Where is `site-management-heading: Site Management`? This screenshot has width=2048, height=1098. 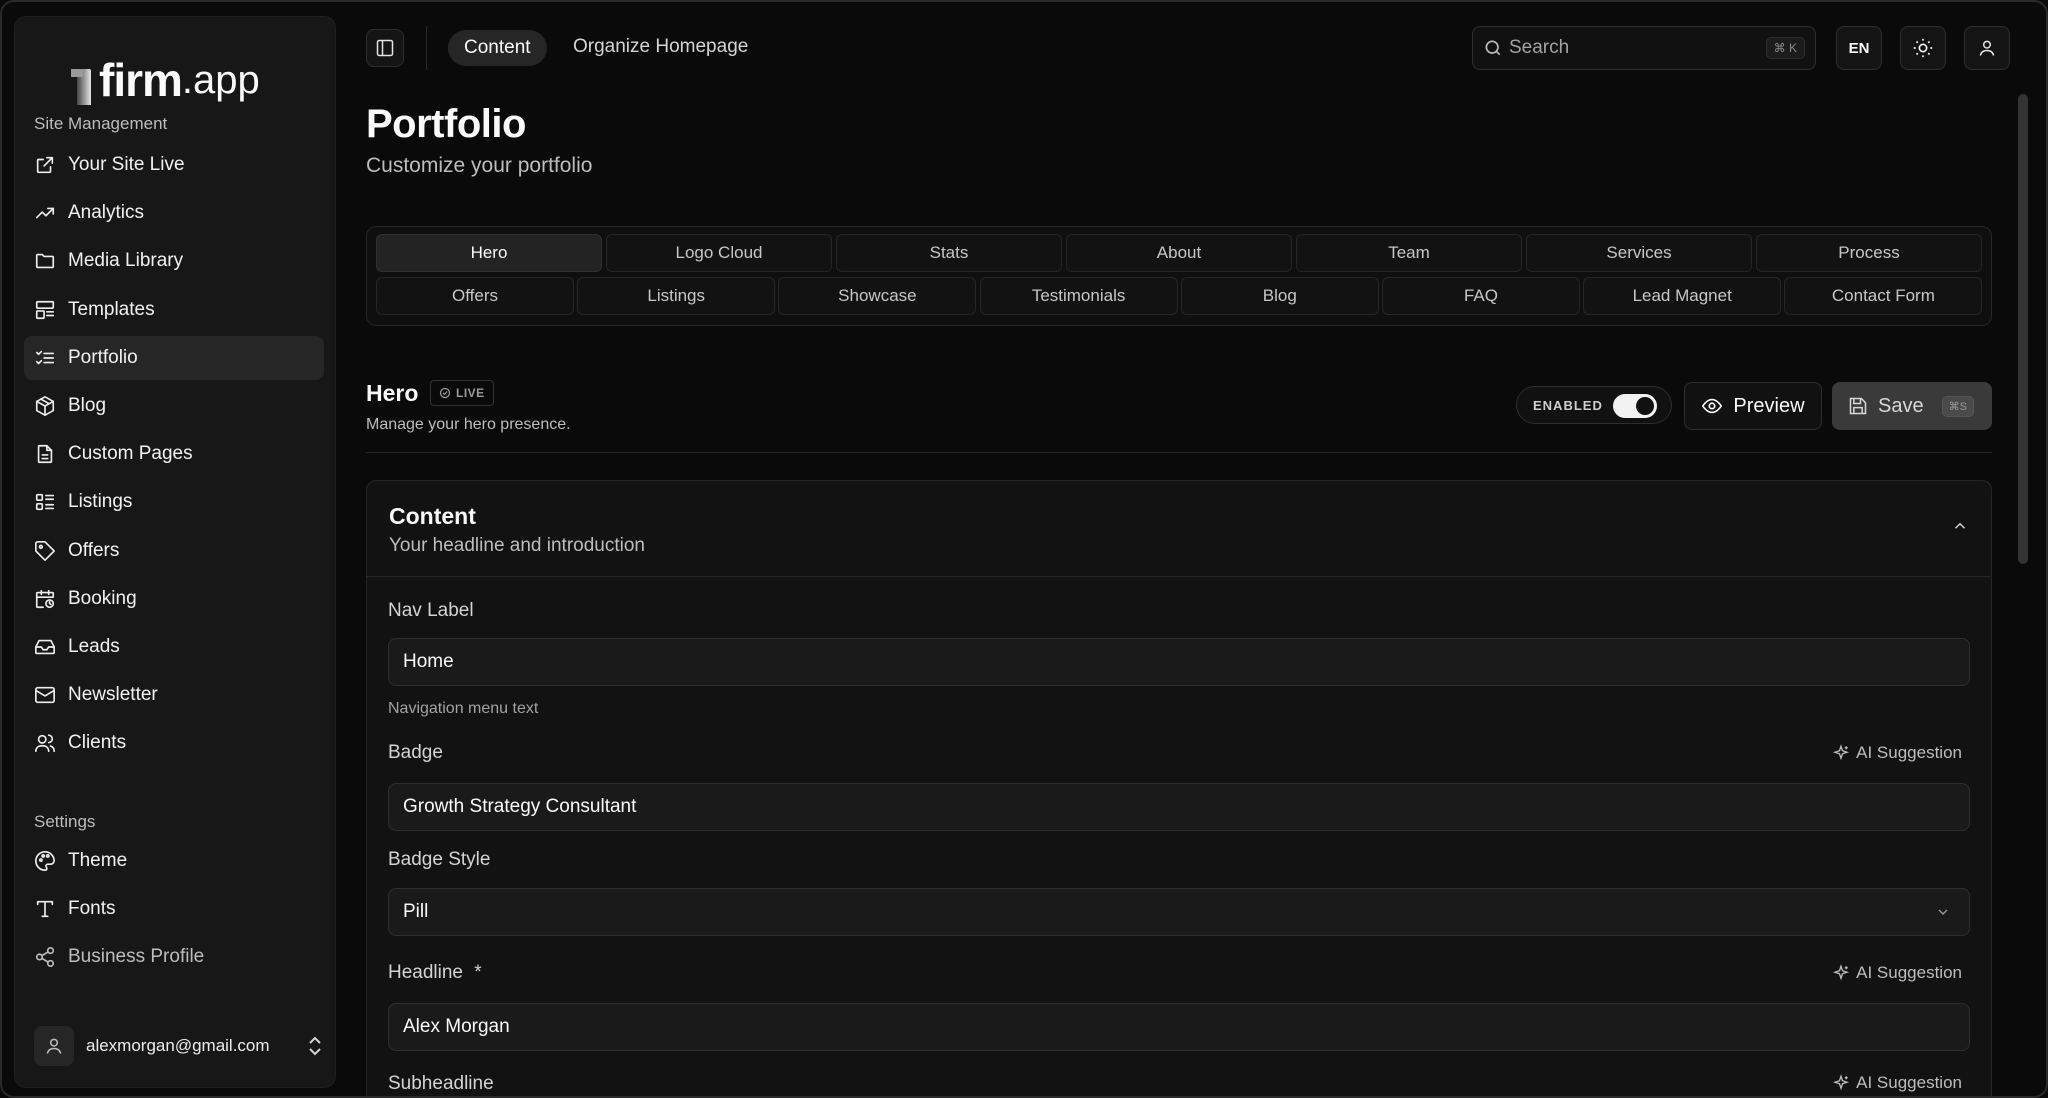
site-management-heading: Site Management is located at coordinates (101, 123).